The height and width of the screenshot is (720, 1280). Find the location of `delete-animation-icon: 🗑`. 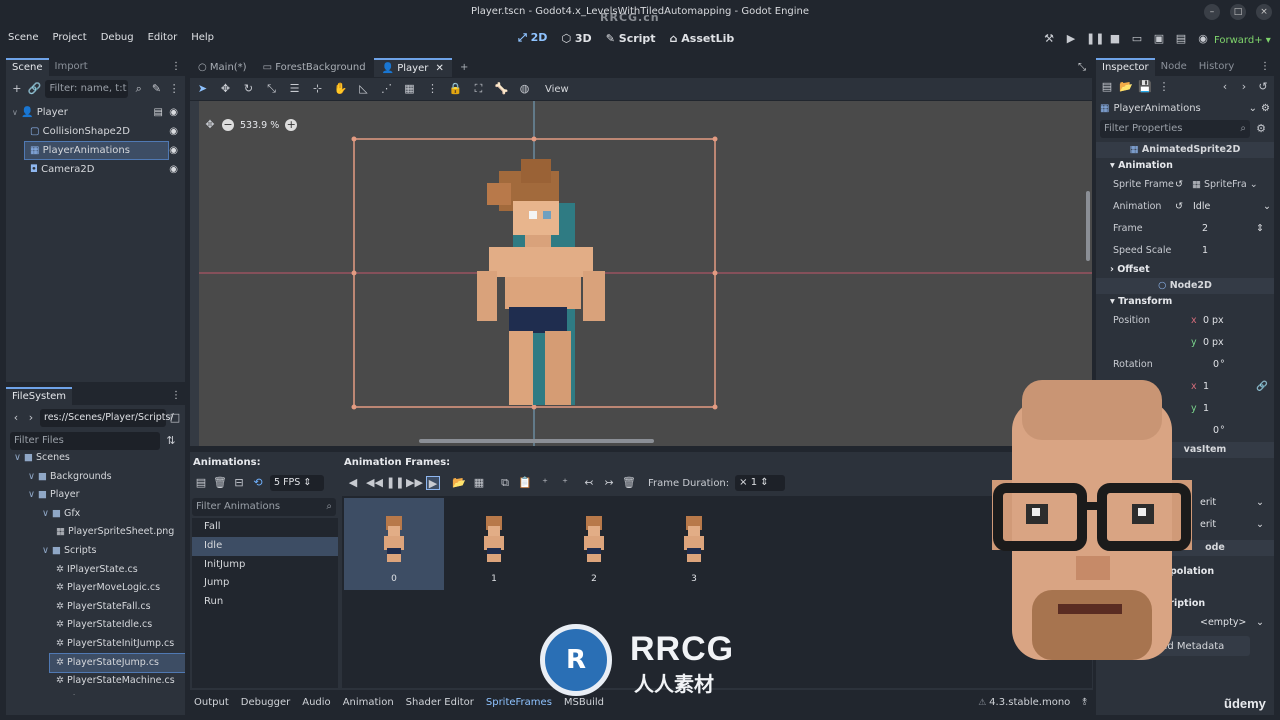

delete-animation-icon: 🗑 is located at coordinates (220, 483).